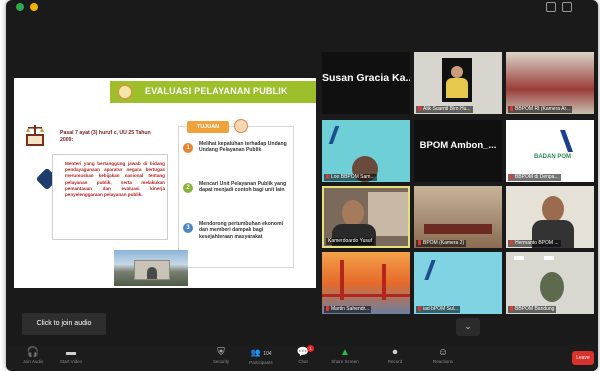 This screenshot has height=371, width=600. I want to click on shield-icon, so click(34, 7).